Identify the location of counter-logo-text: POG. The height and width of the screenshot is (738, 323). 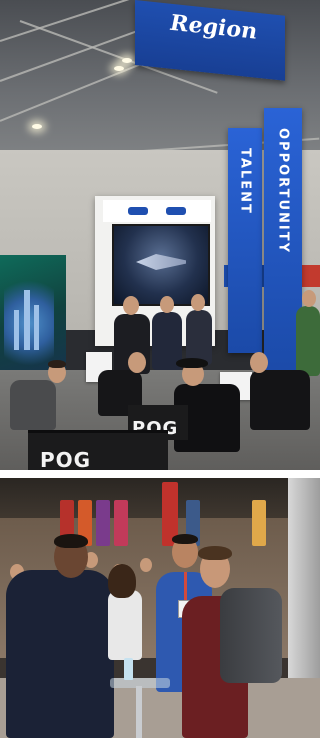
(66, 459).